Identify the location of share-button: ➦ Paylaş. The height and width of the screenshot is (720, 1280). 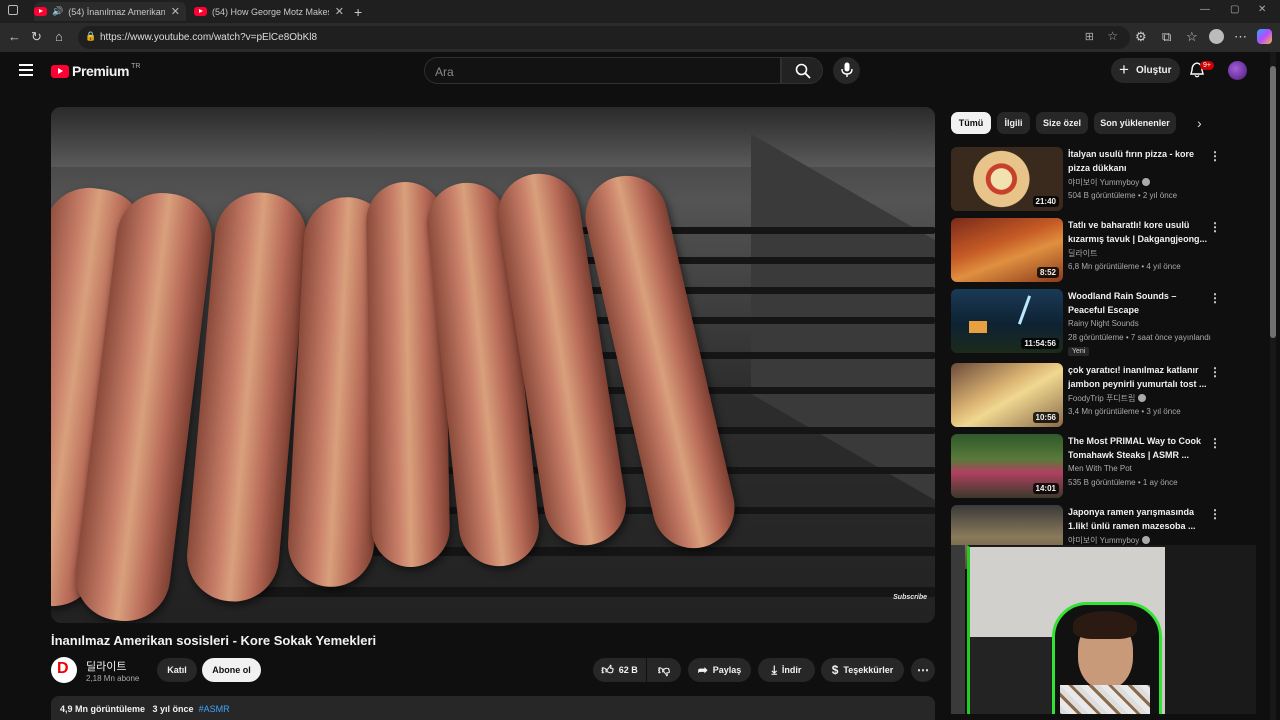
(719, 670).